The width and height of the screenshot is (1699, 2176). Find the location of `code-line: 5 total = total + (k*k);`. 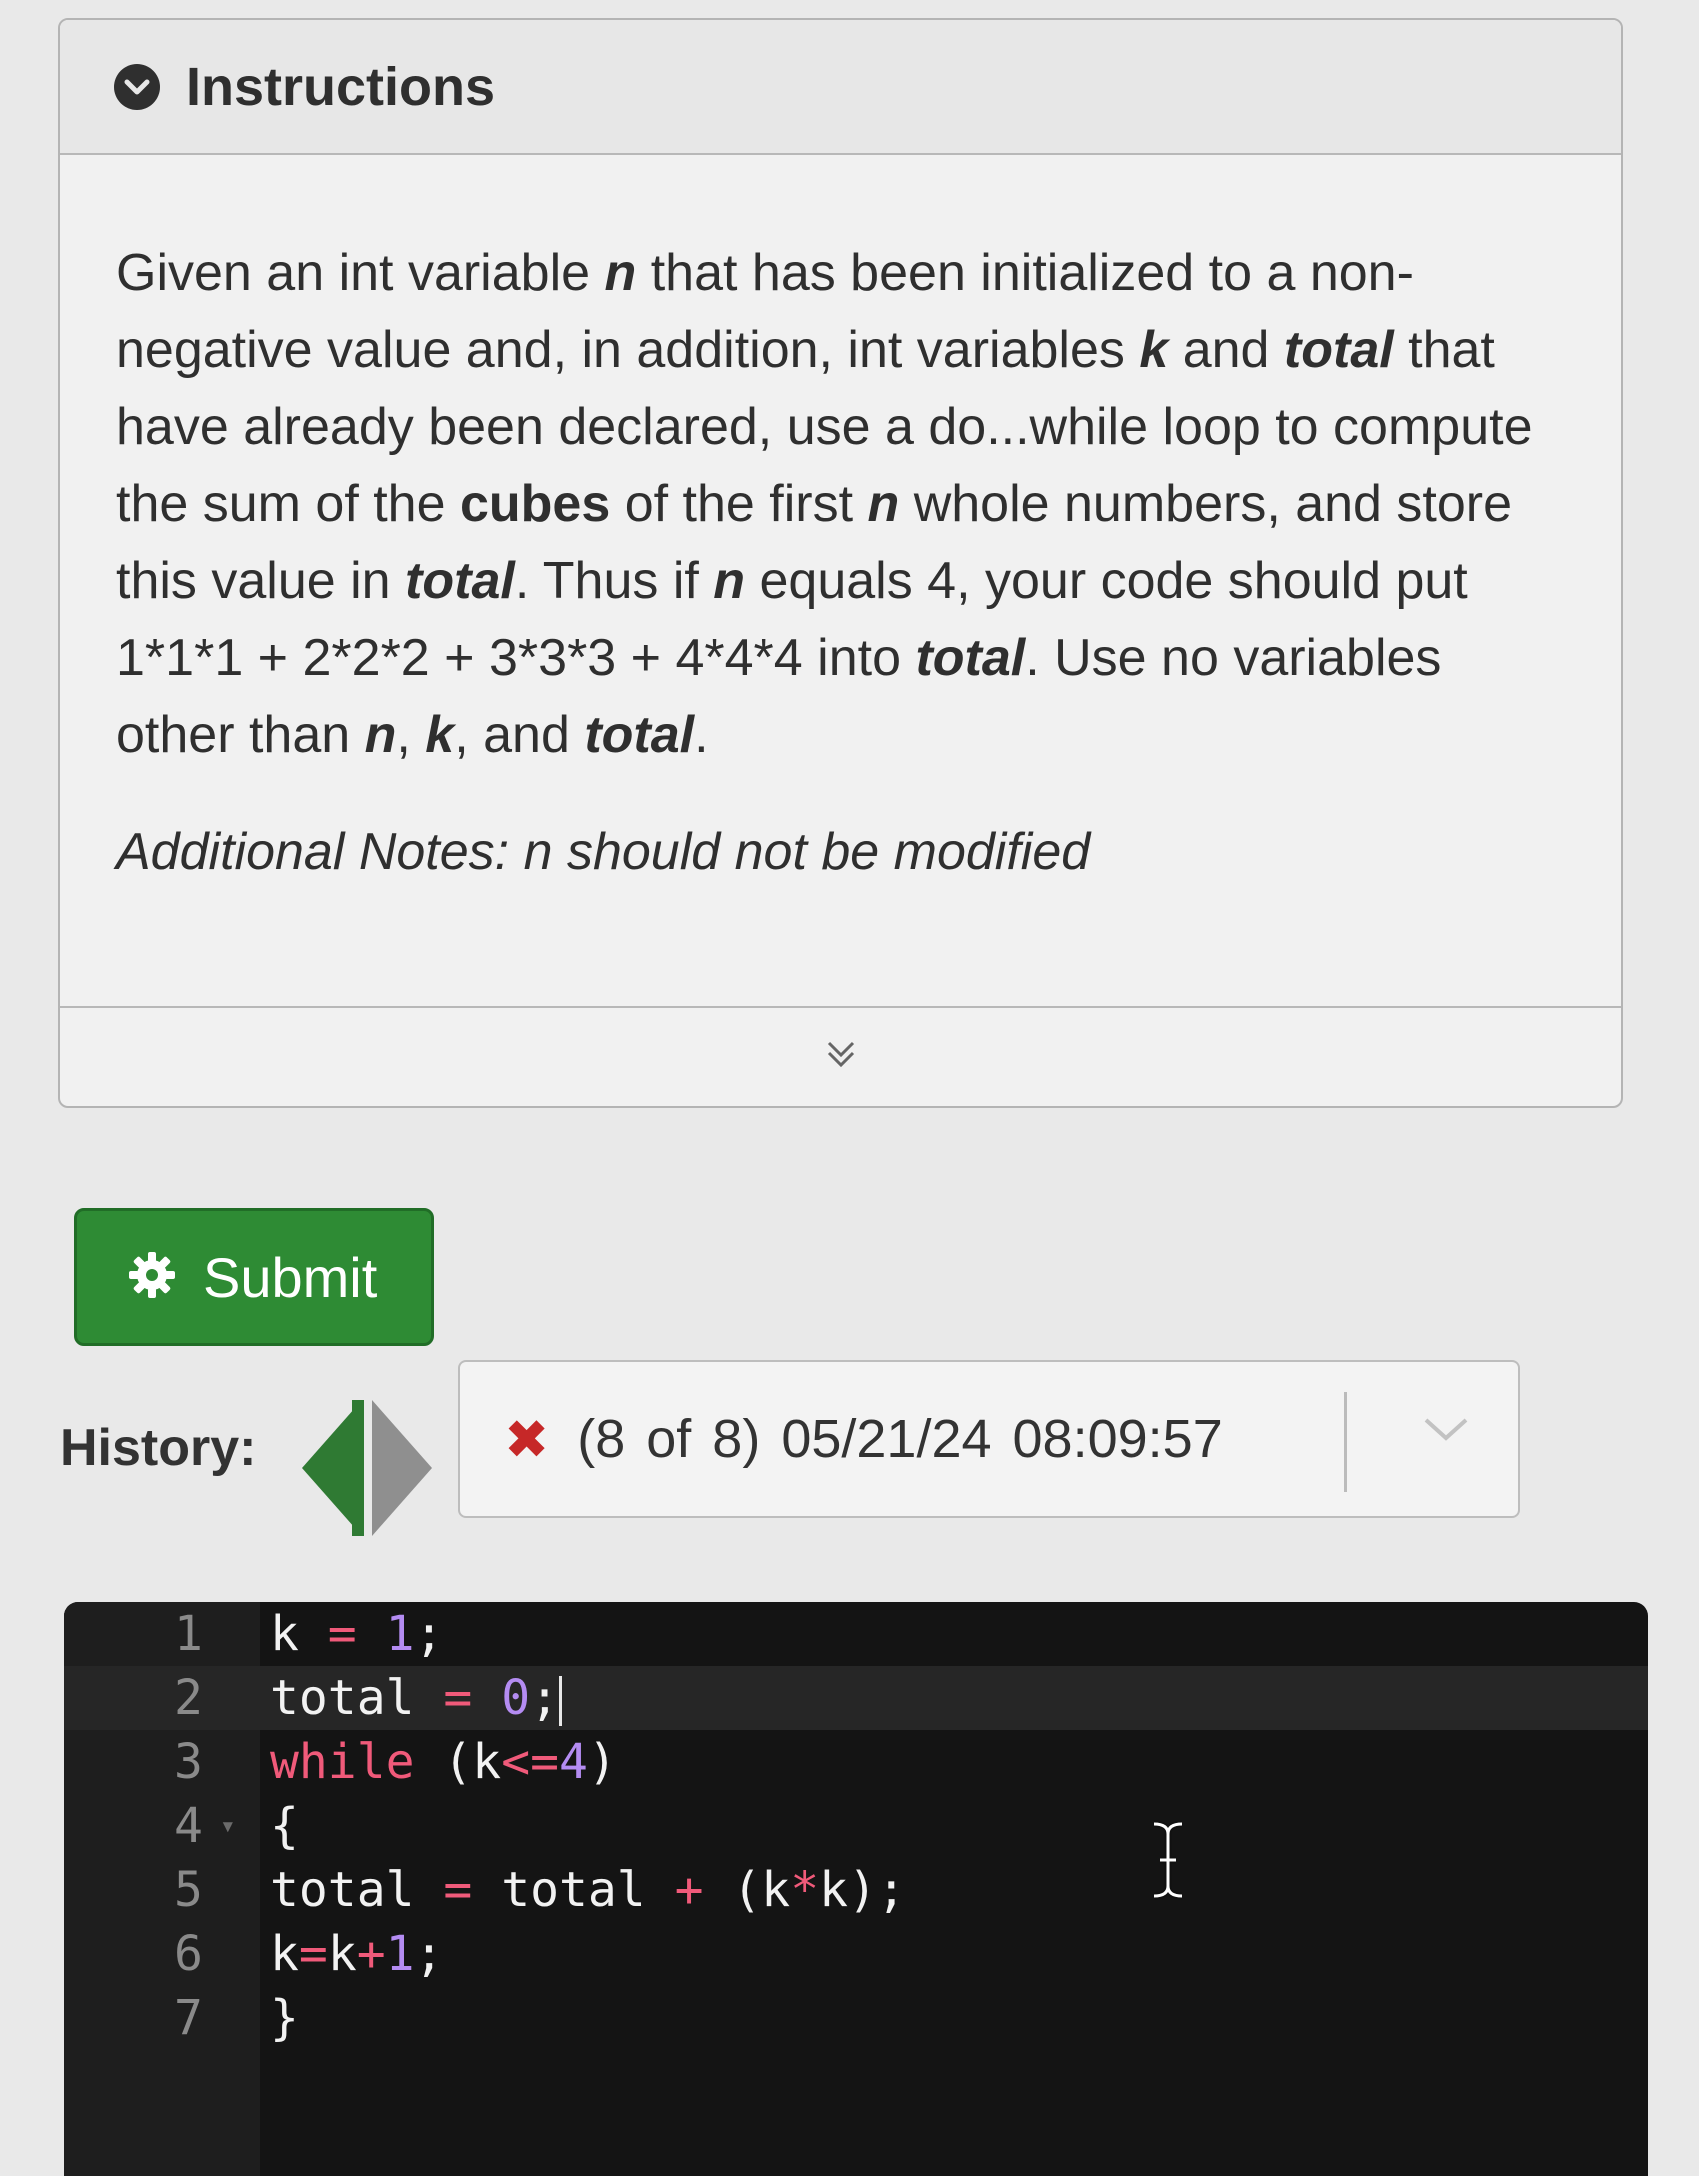

code-line: 5 total = total + (k*k); is located at coordinates (856, 1890).